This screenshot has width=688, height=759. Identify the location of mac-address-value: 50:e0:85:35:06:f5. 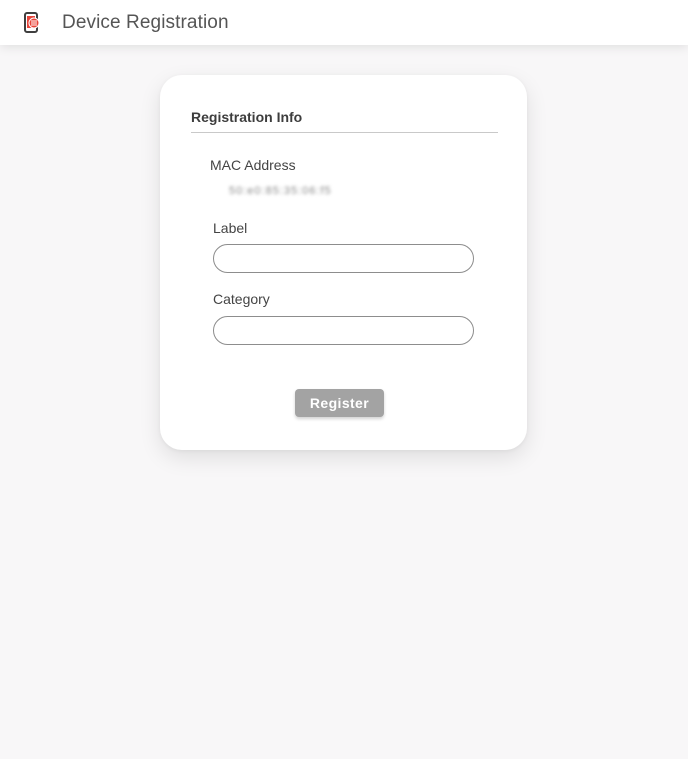
(280, 191).